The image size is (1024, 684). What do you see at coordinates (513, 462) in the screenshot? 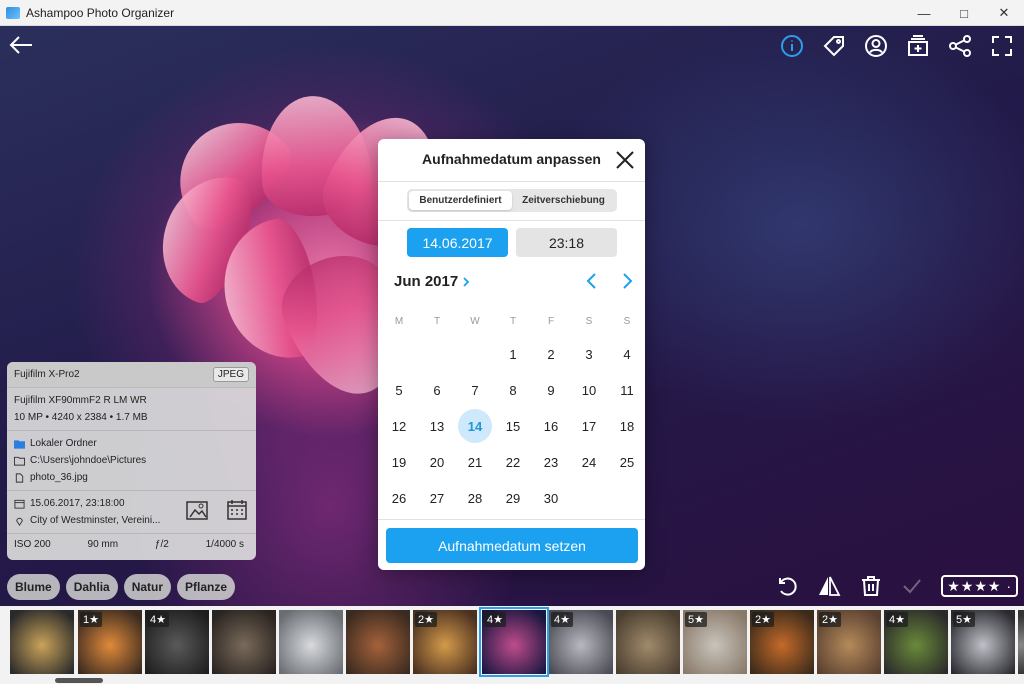
I see `calendar-day: 22` at bounding box center [513, 462].